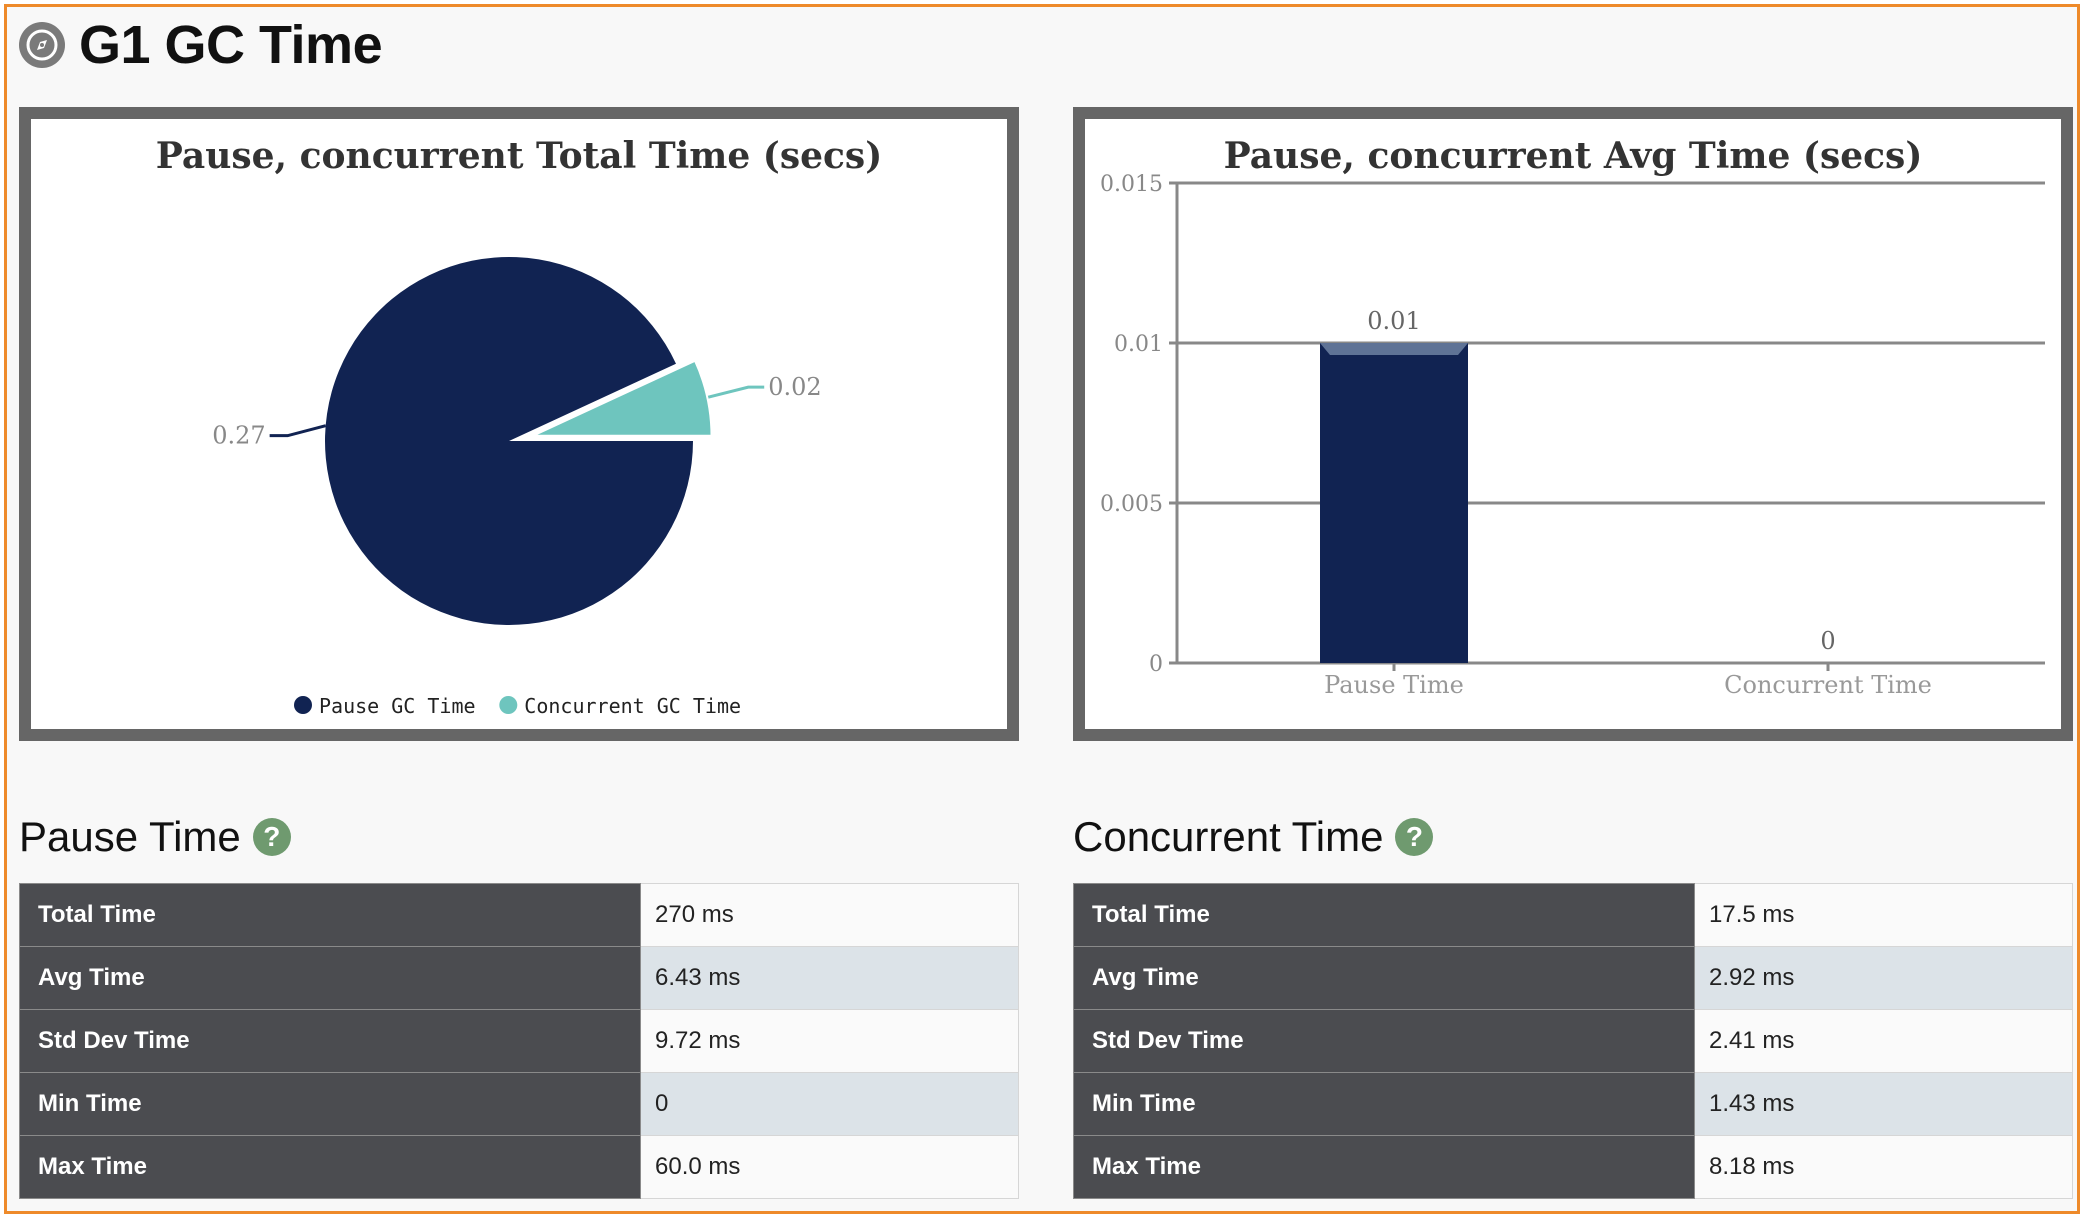  I want to click on pie-data-label: 0.27, so click(238, 436).